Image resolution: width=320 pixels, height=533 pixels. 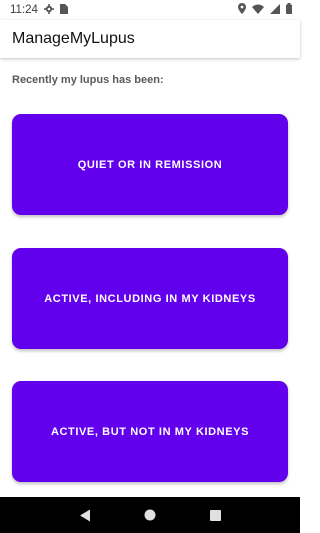 I want to click on status-time: 11:24, so click(x=24, y=10).